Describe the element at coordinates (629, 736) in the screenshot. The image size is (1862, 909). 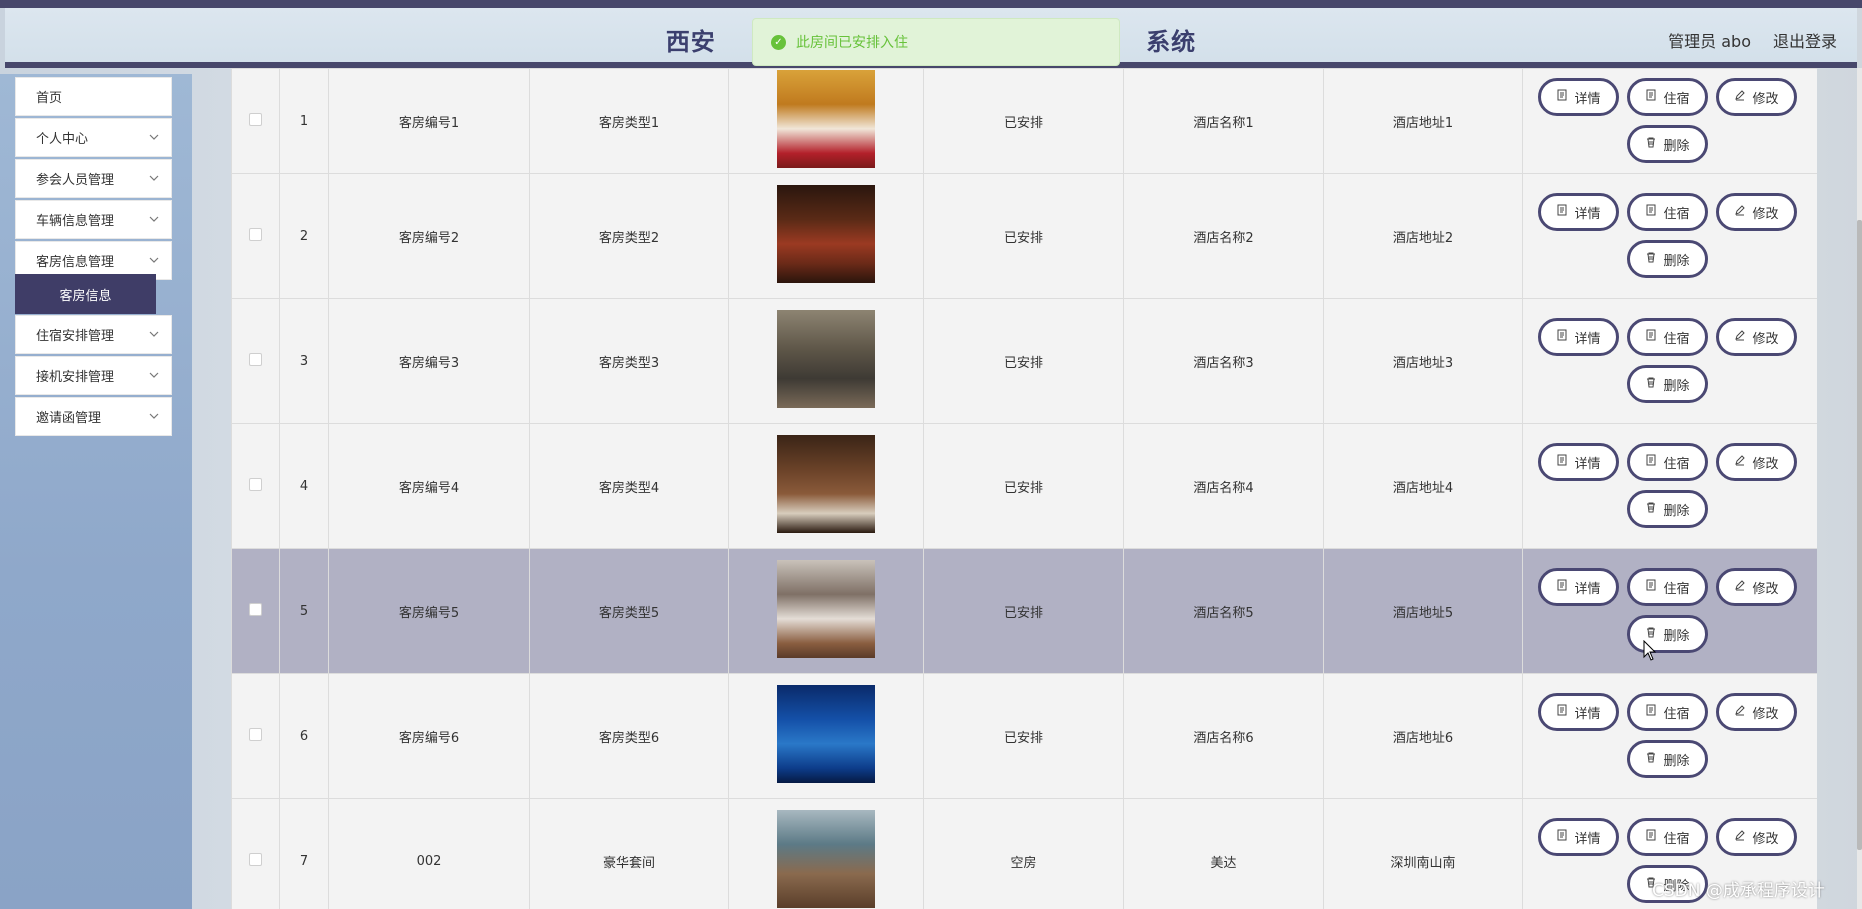
I see `room-type: 客房类型6` at that location.